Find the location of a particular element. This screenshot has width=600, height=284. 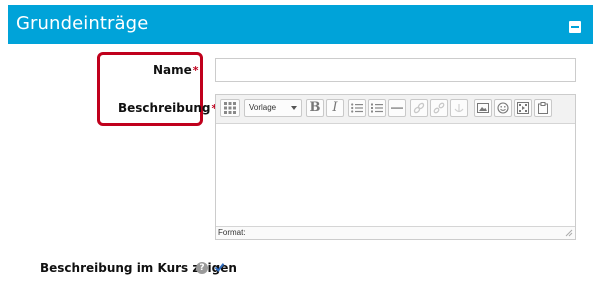

format-status-label: Format: is located at coordinates (232, 232).